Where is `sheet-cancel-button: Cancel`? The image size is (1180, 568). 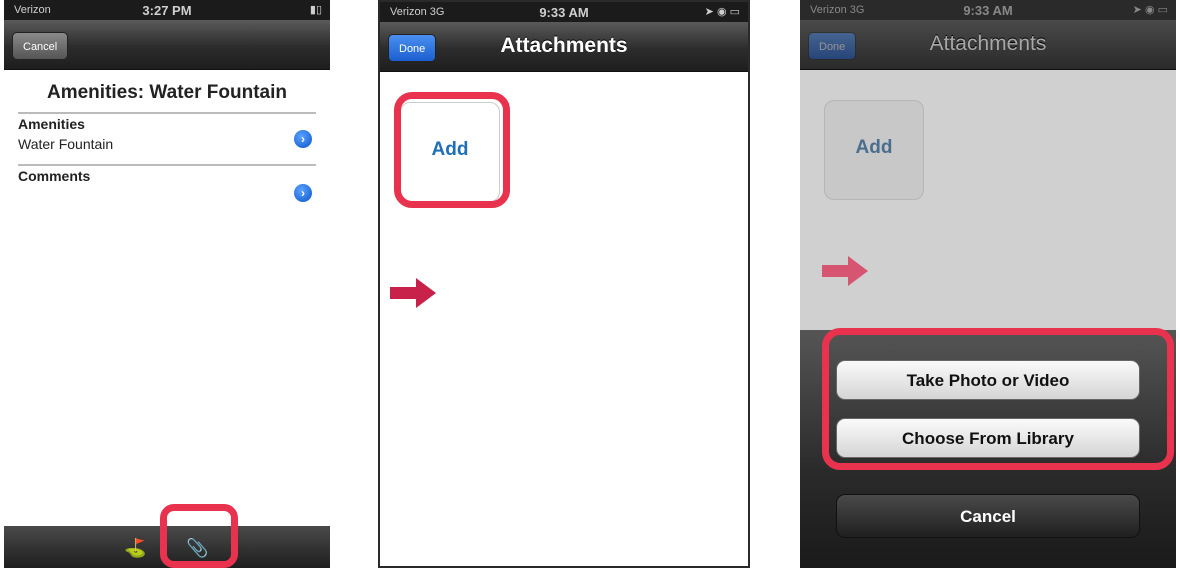 sheet-cancel-button: Cancel is located at coordinates (988, 516).